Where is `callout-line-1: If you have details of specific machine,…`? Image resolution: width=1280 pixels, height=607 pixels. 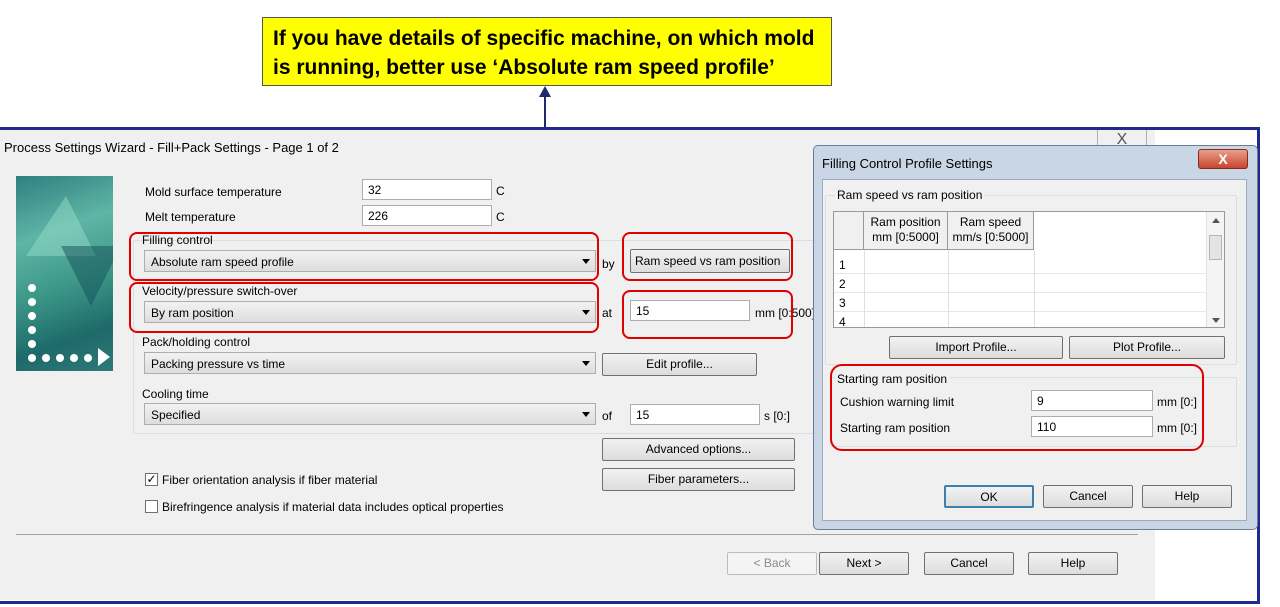 callout-line-1: If you have details of specific machine,… is located at coordinates (544, 38).